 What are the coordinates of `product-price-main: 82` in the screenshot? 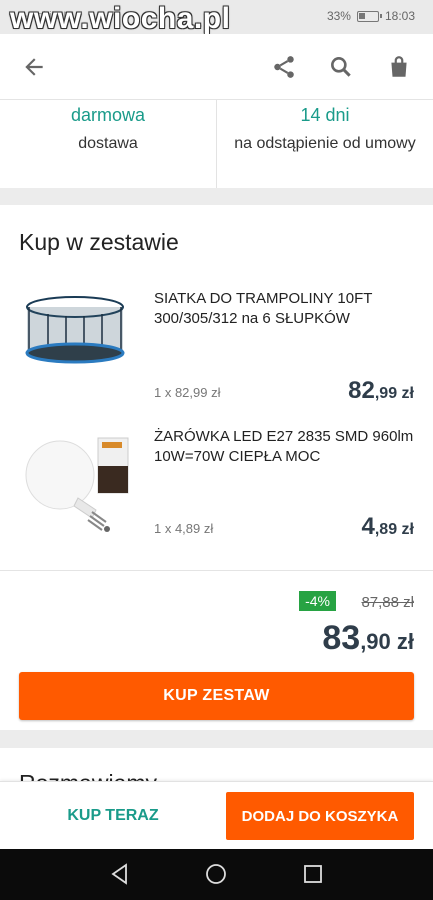 It's located at (361, 390).